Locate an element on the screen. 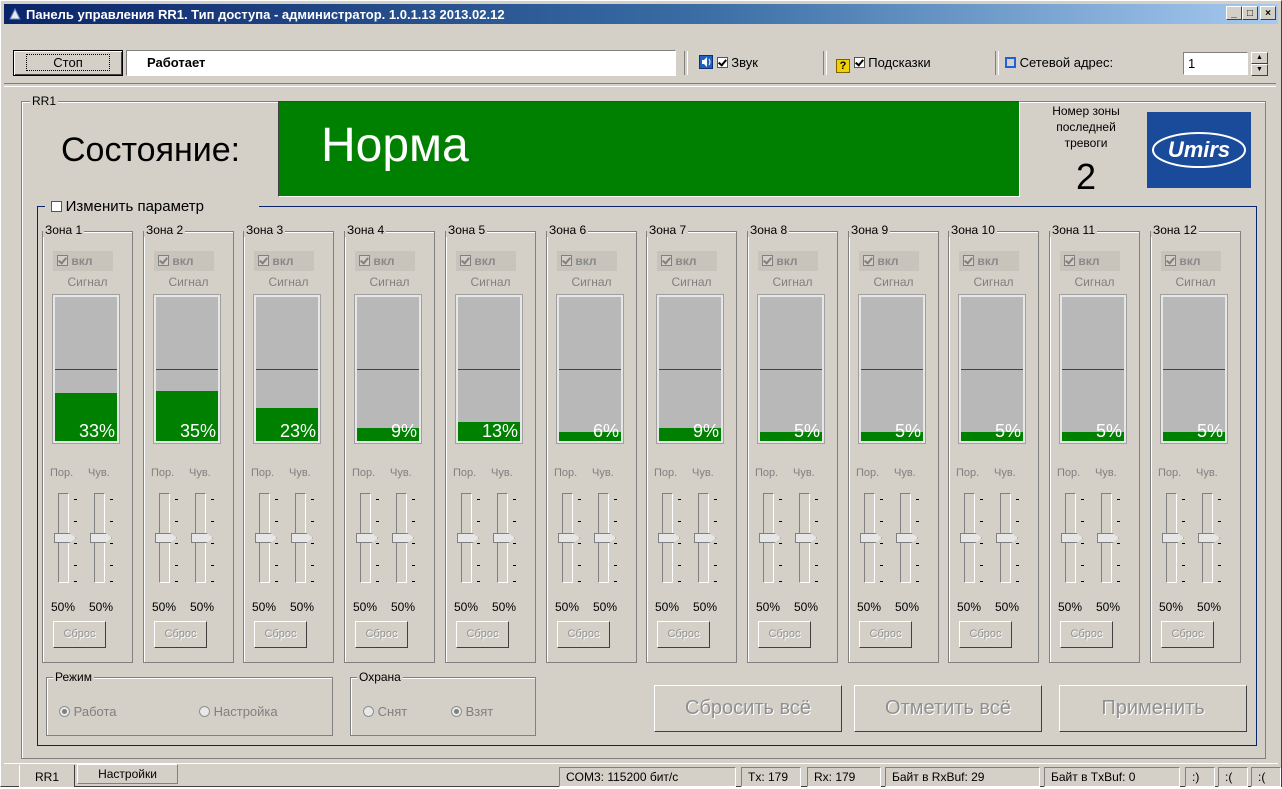 Image resolution: width=1282 pixels, height=789 pixels. spin-up-button: ▲ is located at coordinates (1259, 58).